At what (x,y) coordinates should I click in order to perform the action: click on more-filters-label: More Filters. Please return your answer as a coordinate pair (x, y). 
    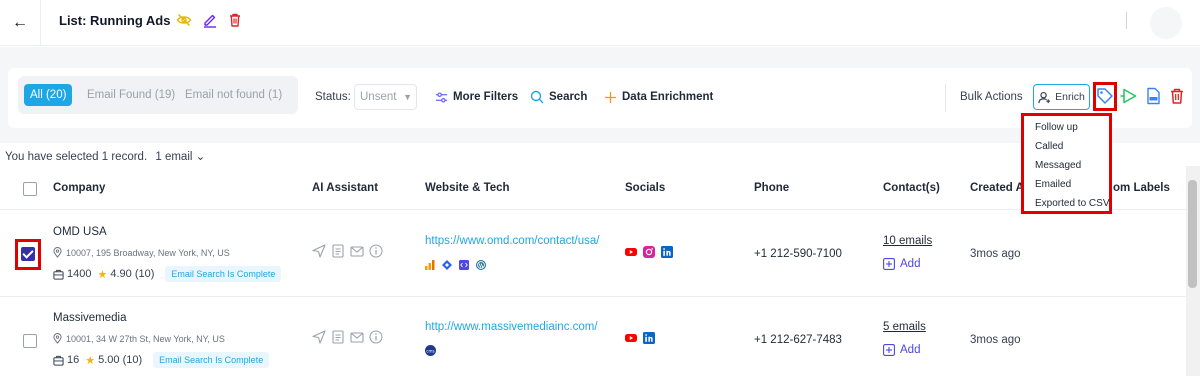
    Looking at the image, I should click on (486, 97).